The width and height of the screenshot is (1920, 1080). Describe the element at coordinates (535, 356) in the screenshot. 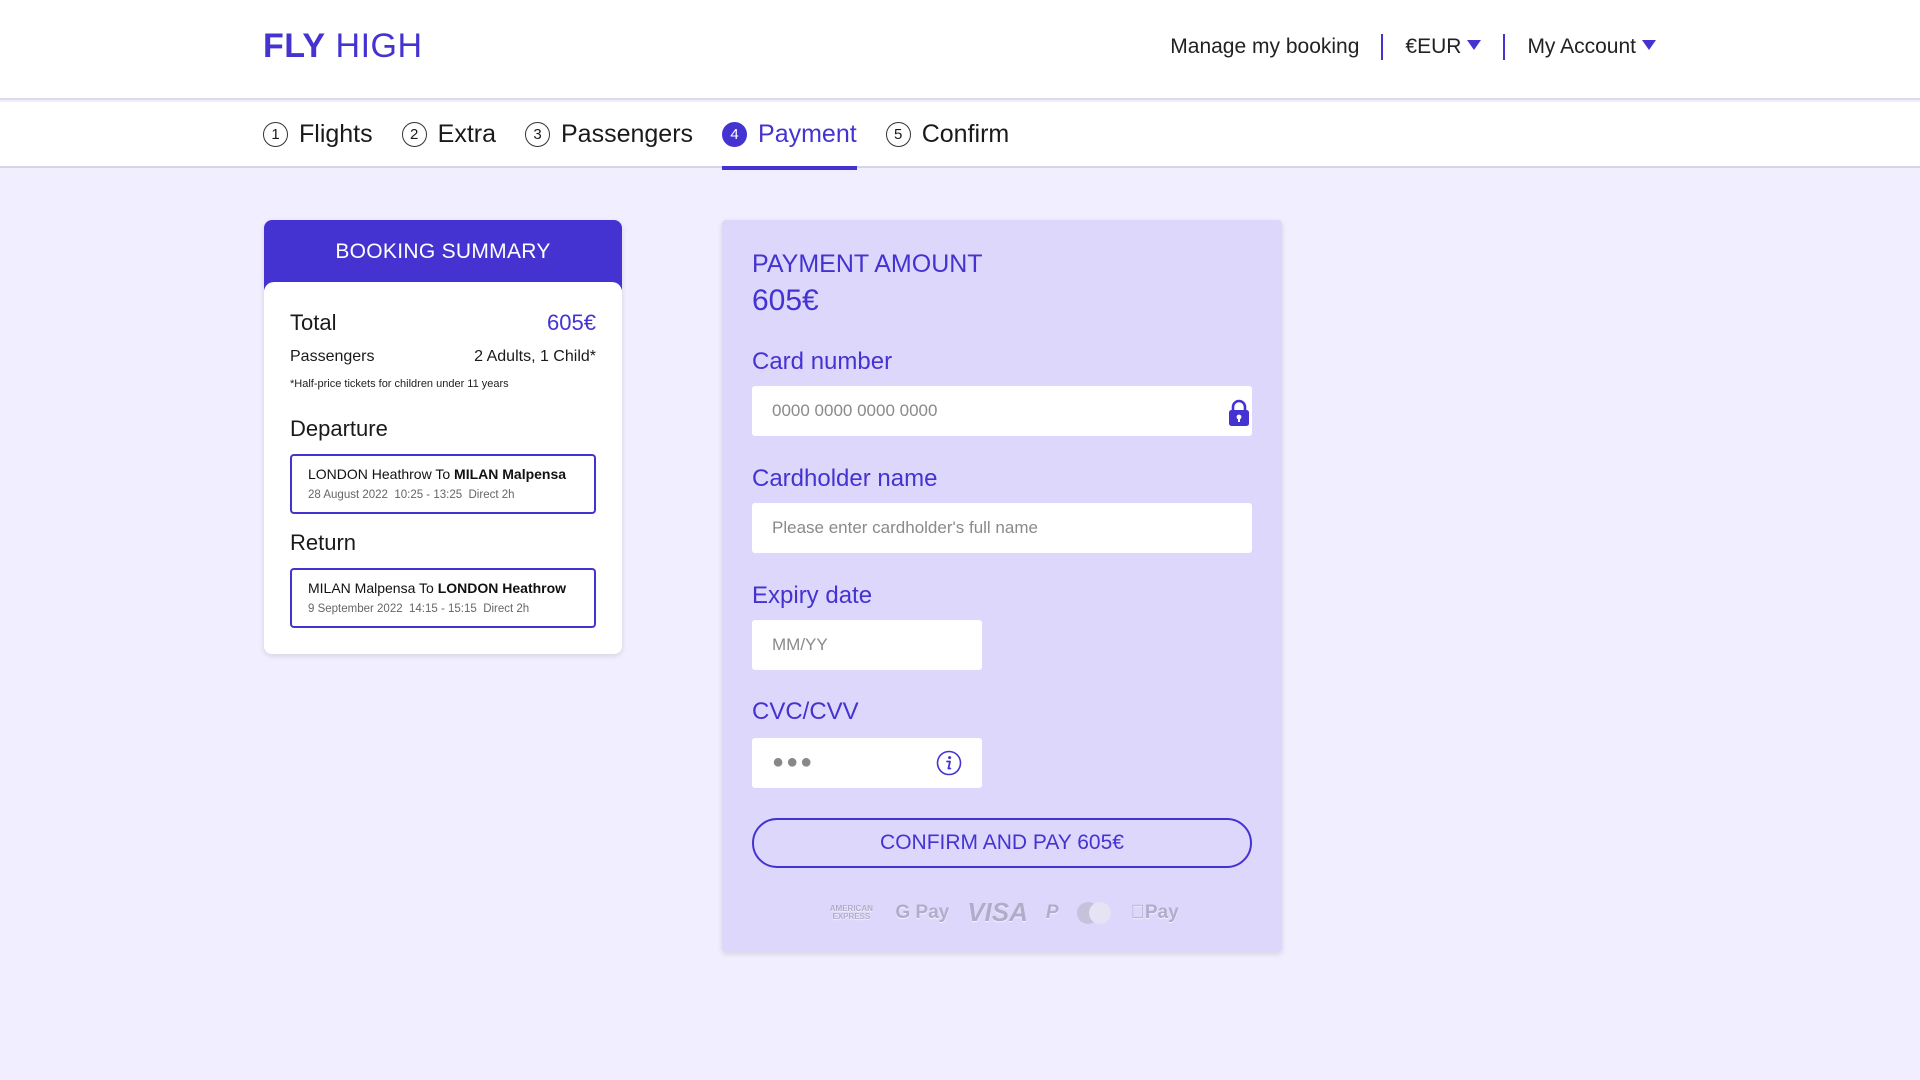

I see `passengers-value: 2 Adults, 1 Child*` at that location.